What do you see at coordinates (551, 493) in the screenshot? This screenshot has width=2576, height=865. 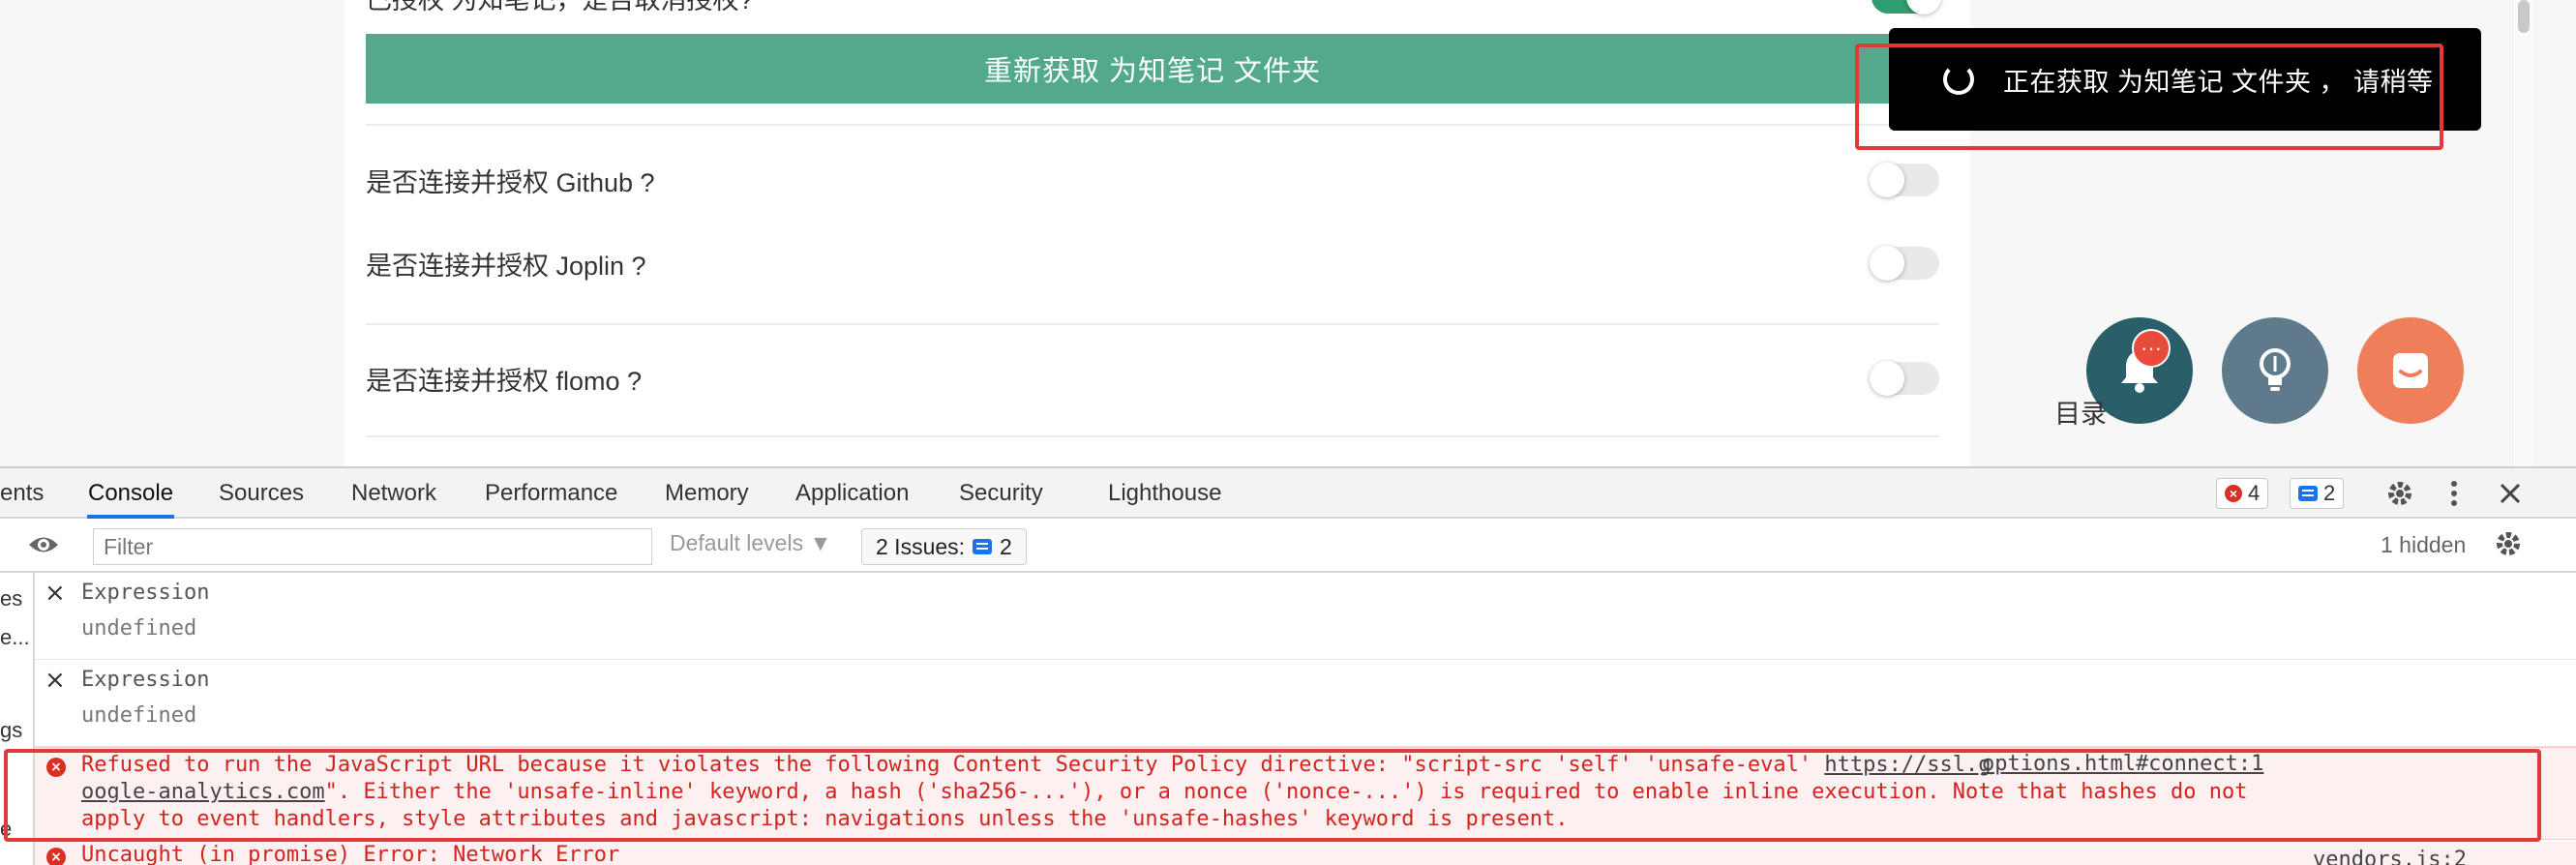 I see `tab-performance: Performance` at bounding box center [551, 493].